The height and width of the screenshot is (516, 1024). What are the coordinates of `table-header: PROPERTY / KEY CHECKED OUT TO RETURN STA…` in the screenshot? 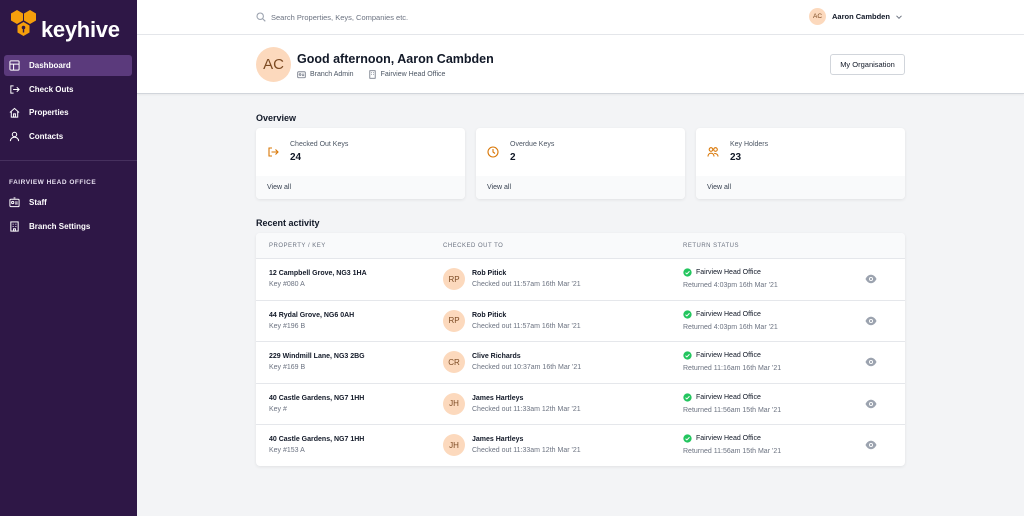 It's located at (580, 246).